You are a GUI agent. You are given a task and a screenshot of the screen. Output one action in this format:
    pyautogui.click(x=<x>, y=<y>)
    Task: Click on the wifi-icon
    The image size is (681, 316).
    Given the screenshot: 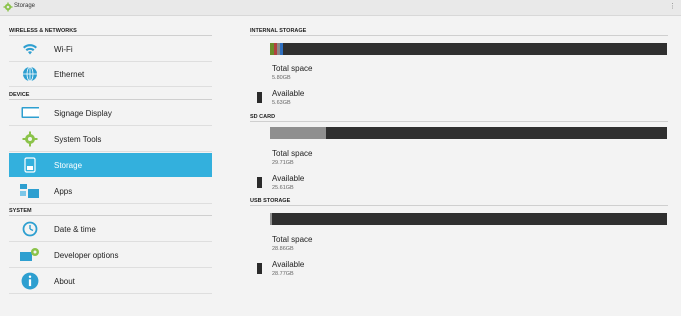 What is the action you would take?
    pyautogui.click(x=30, y=49)
    